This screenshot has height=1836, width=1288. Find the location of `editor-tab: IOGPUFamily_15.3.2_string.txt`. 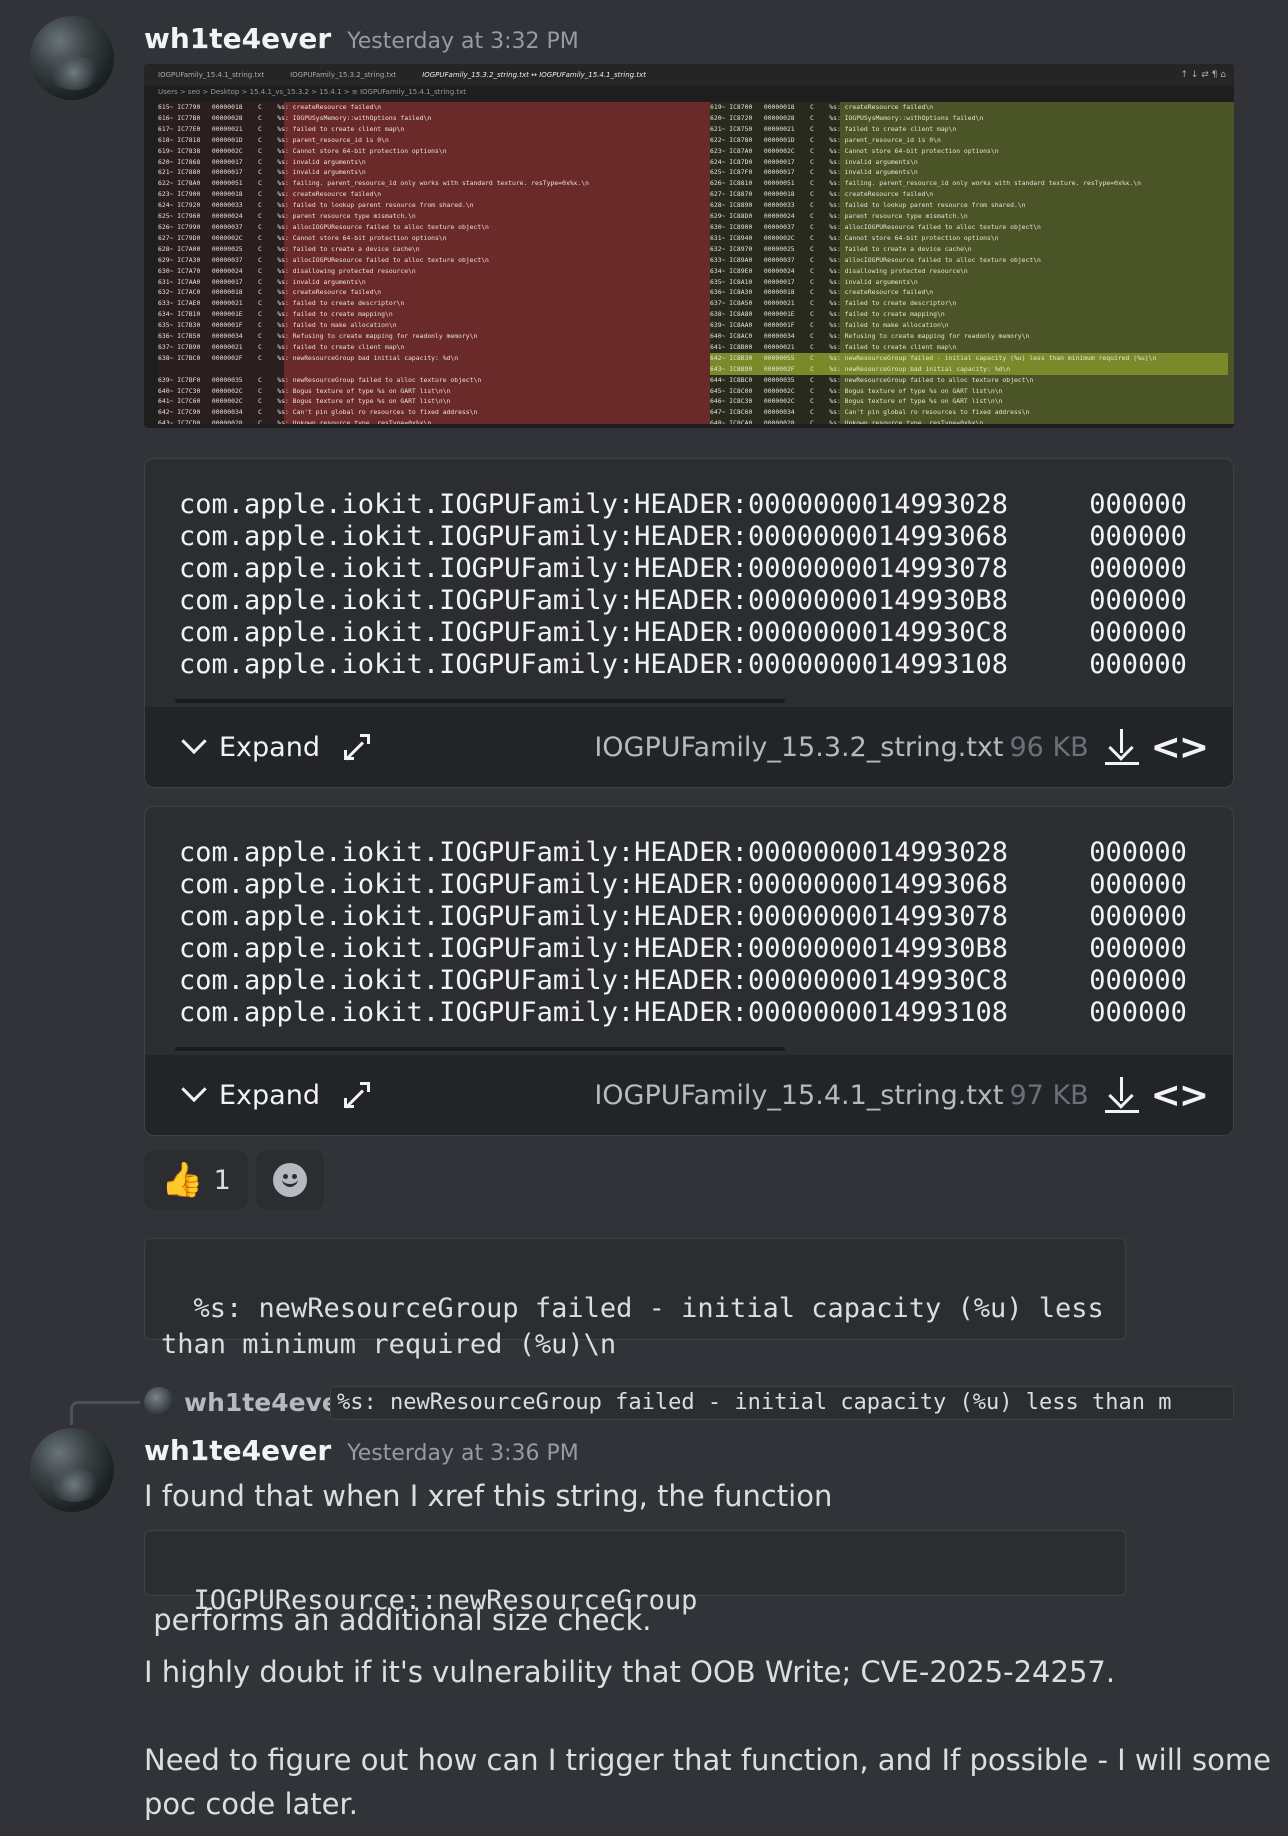

editor-tab: IOGPUFamily_15.3.2_string.txt is located at coordinates (343, 75).